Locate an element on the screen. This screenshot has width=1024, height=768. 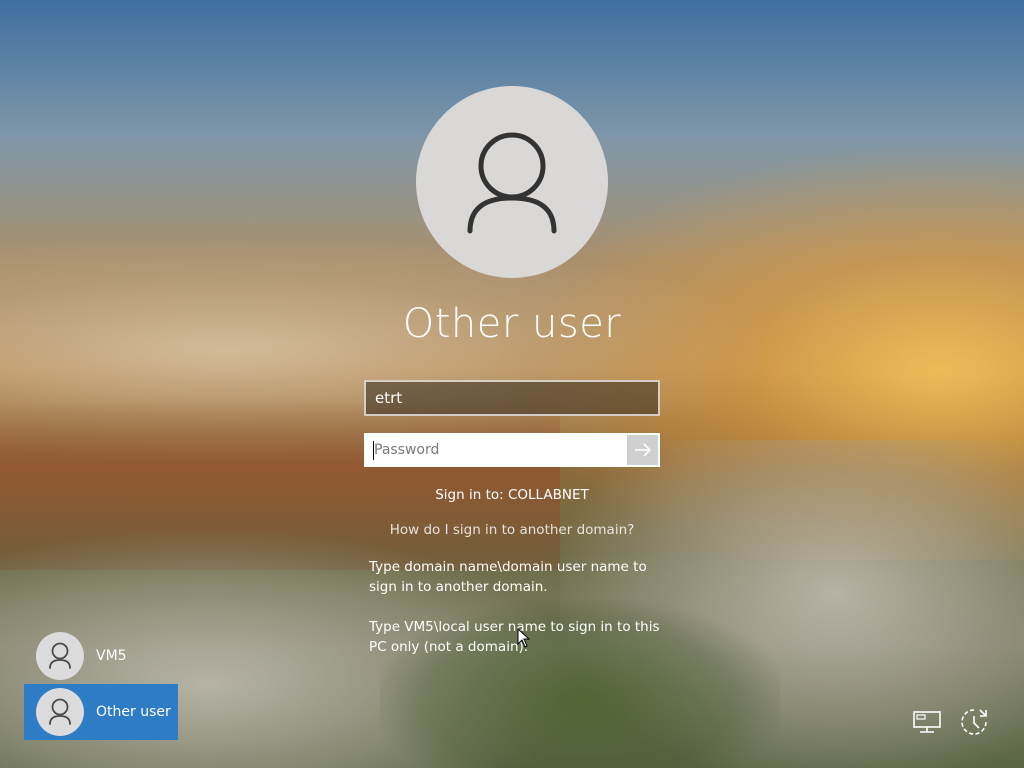
username-input: etrt is located at coordinates (512, 398).